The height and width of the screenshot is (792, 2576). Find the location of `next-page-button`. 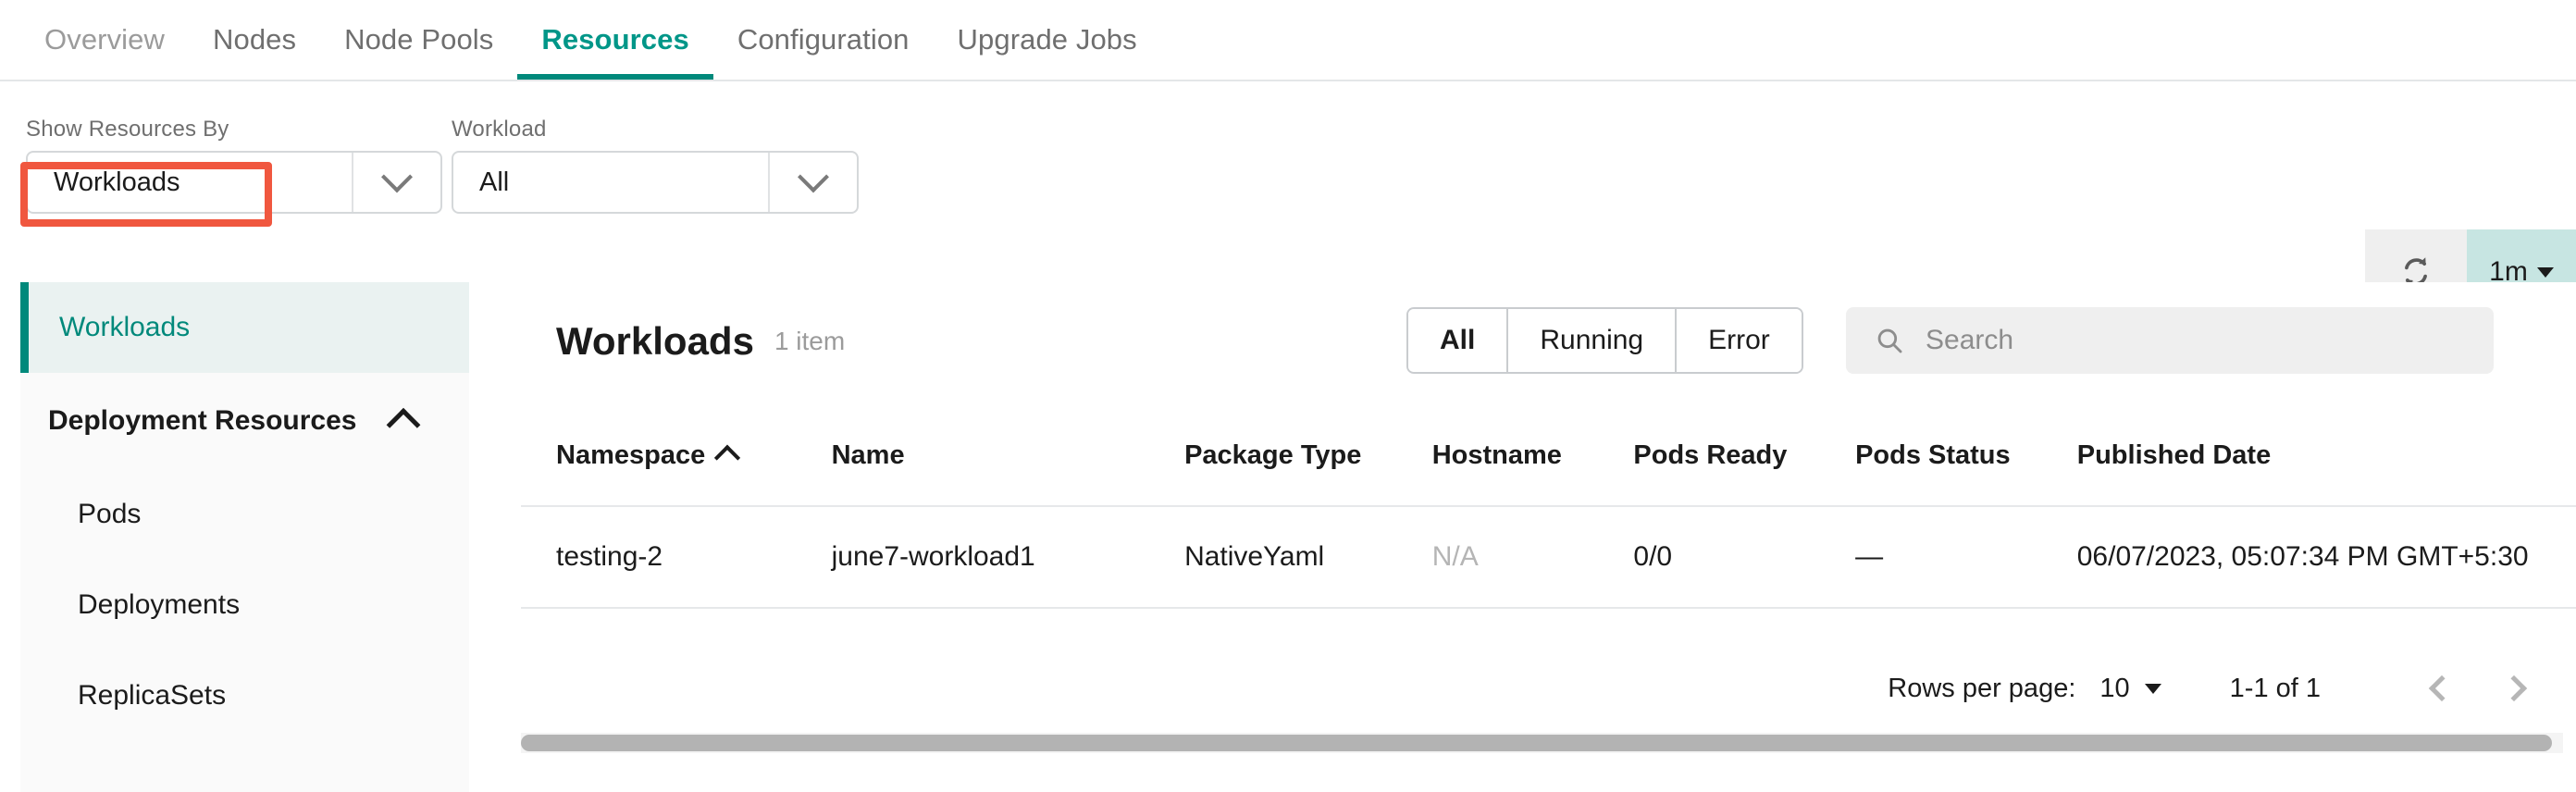

next-page-button is located at coordinates (2514, 688).